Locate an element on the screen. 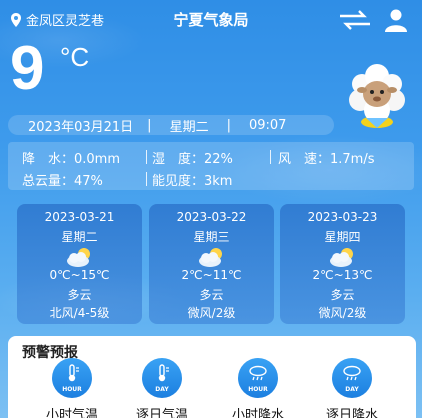 This screenshot has width=422, height=418. current-temperature: 9 is located at coordinates (27, 68).